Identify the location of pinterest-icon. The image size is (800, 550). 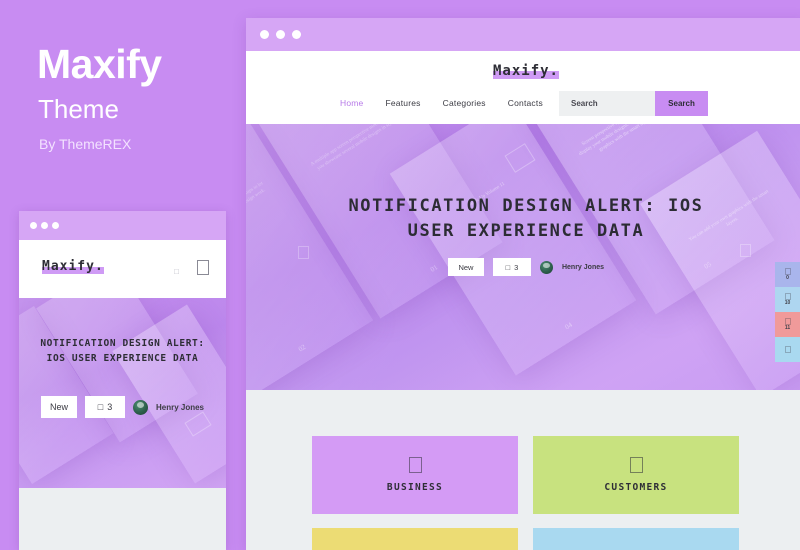
(787, 321).